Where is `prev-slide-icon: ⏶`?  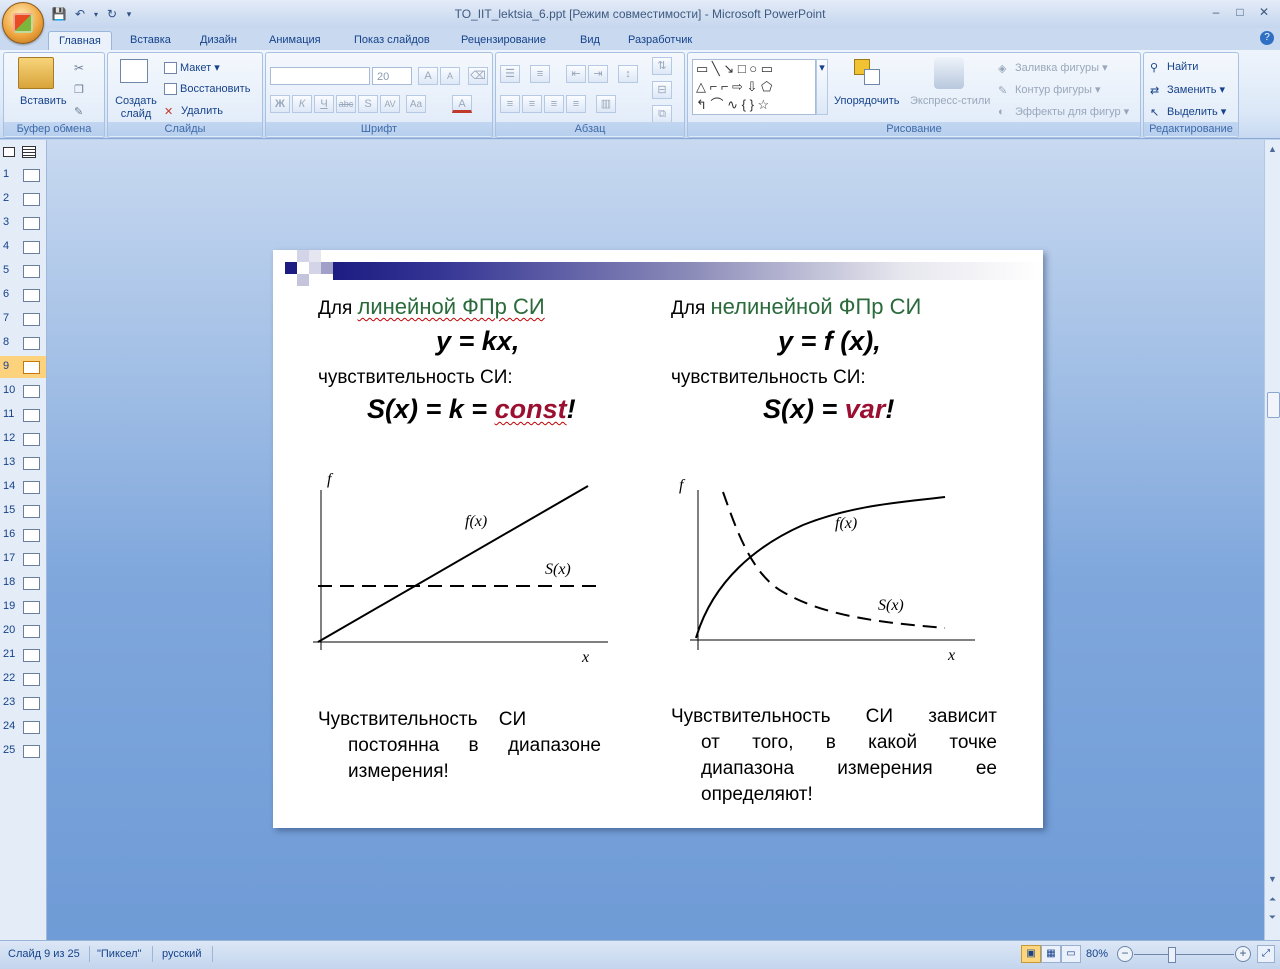 prev-slide-icon: ⏶ is located at coordinates (1272, 900).